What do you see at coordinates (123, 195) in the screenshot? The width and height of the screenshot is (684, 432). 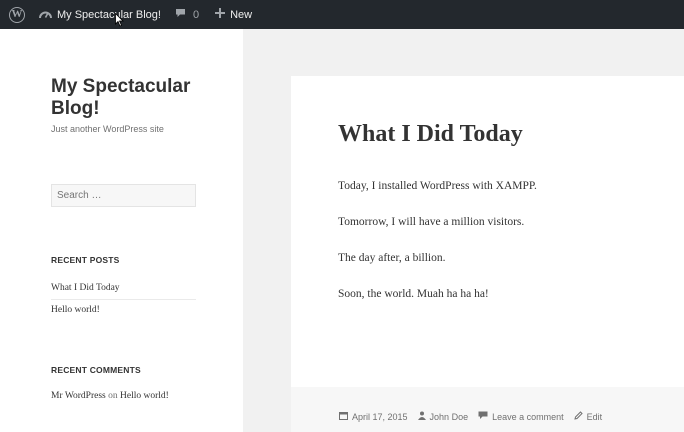 I see `search-input` at bounding box center [123, 195].